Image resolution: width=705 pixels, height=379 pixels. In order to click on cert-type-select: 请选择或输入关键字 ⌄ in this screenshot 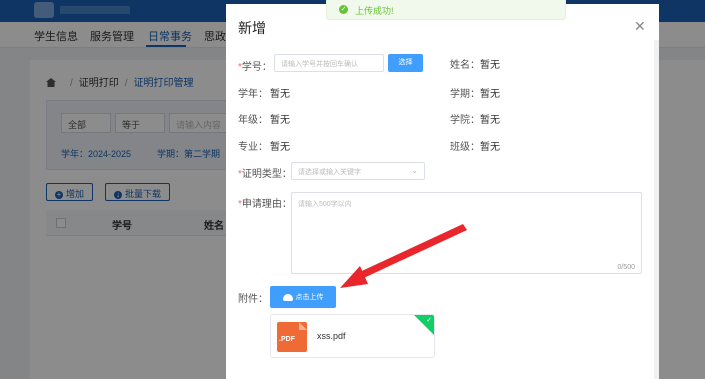, I will do `click(358, 171)`.